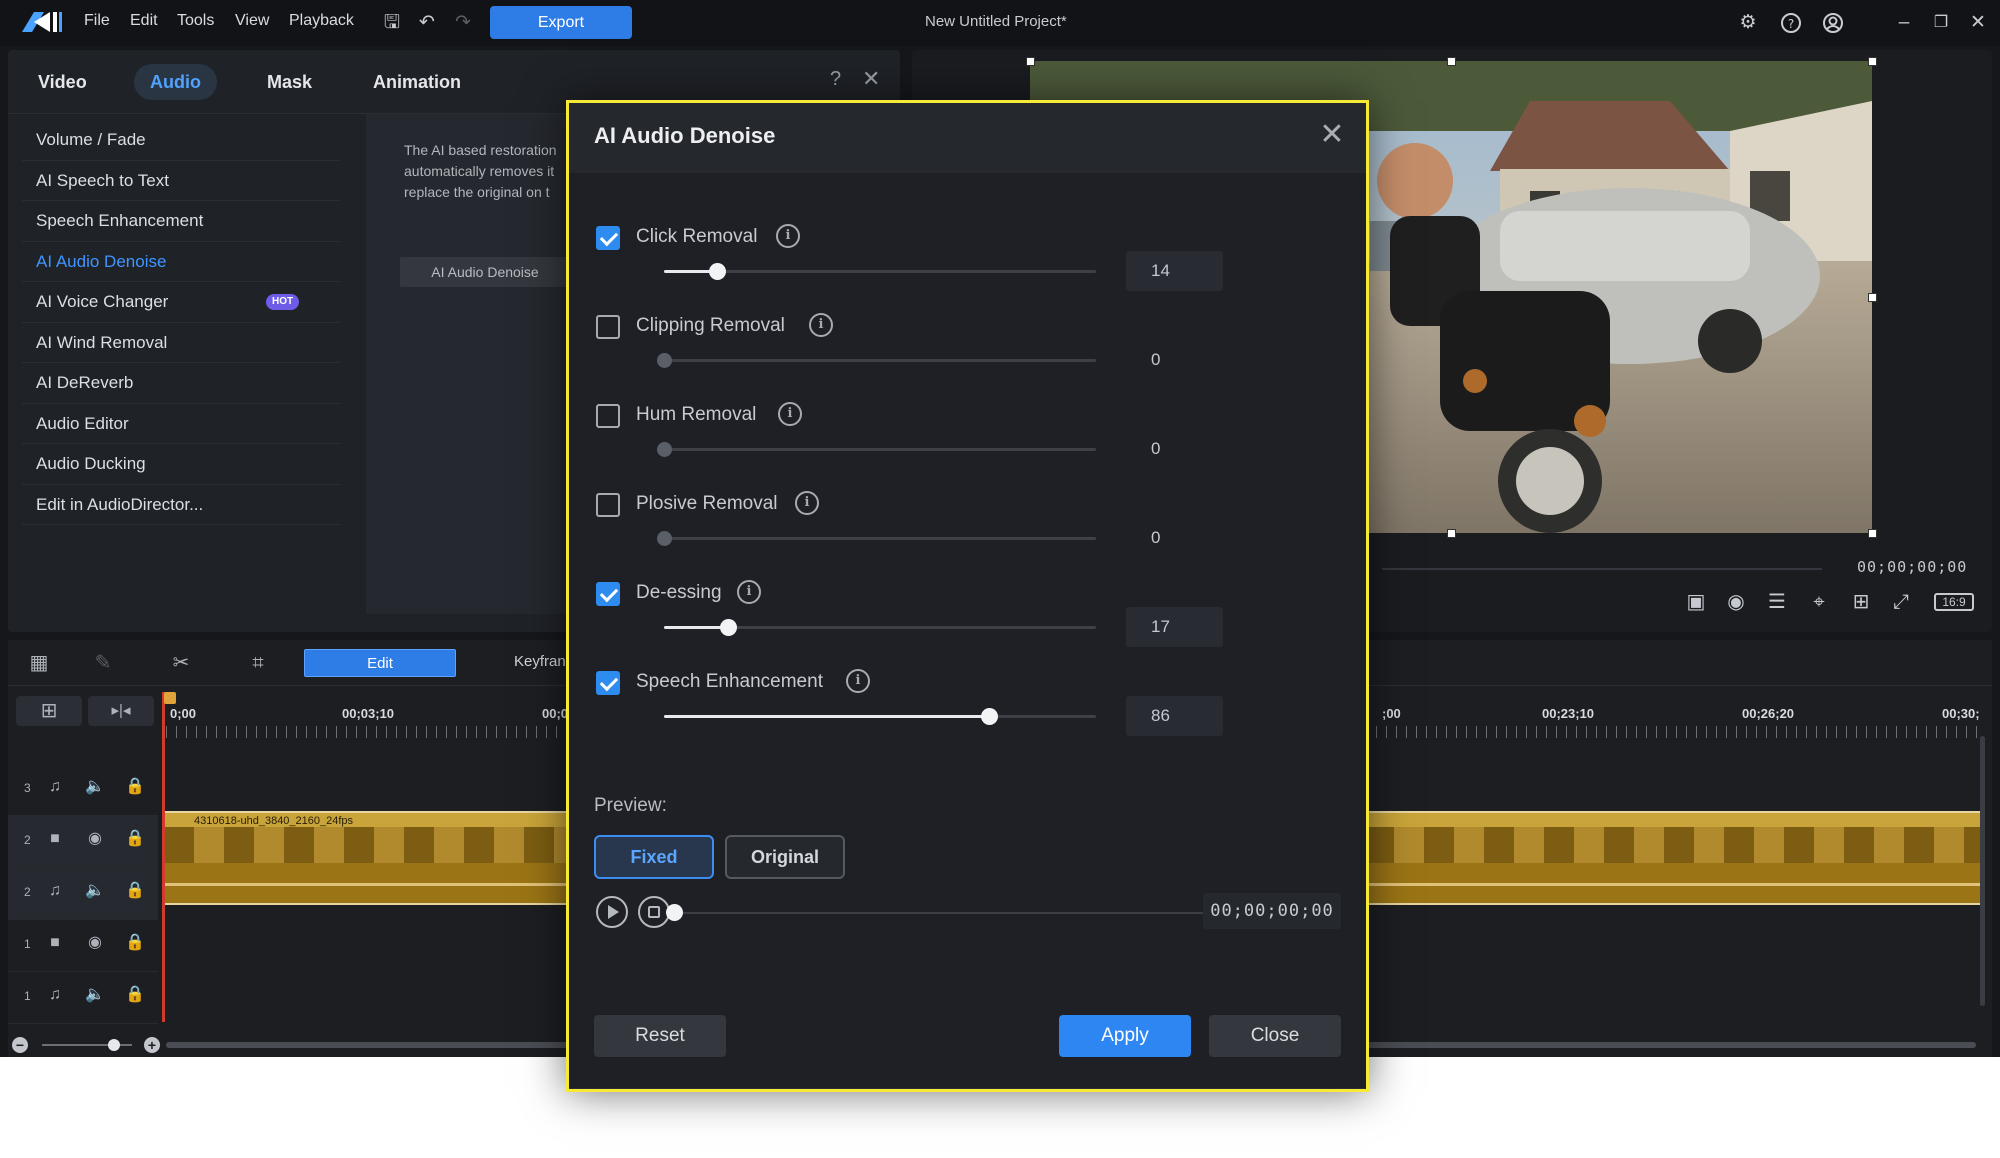 Image resolution: width=2000 pixels, height=1158 pixels. What do you see at coordinates (540, 661) in the screenshot?
I see `keyframe-button: Keyfran` at bounding box center [540, 661].